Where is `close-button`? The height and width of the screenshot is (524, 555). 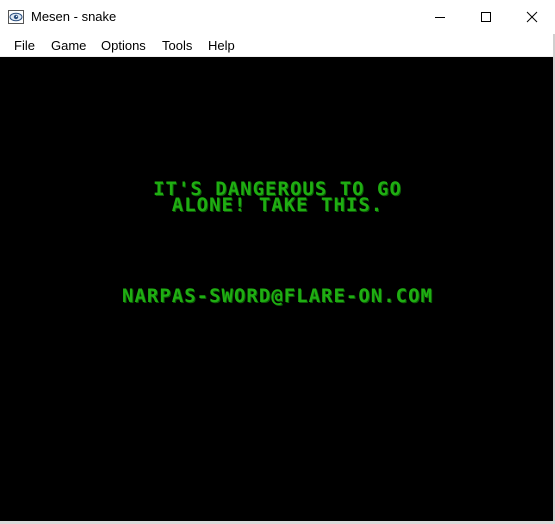 close-button is located at coordinates (532, 17).